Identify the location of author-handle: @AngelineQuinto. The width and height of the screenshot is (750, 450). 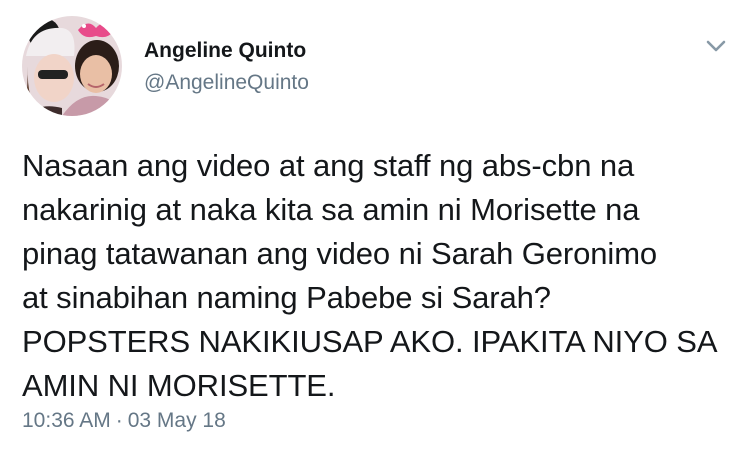
(226, 83).